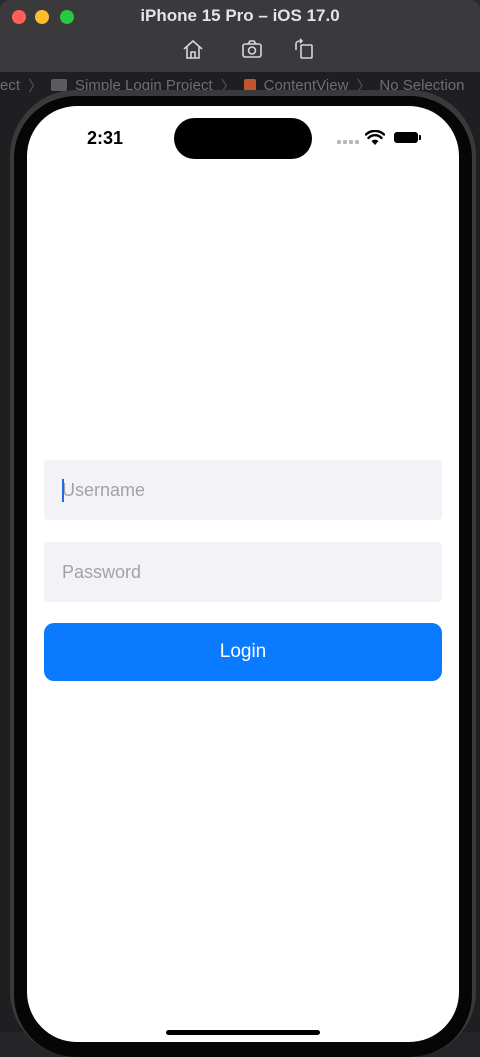 Image resolution: width=480 pixels, height=1057 pixels. What do you see at coordinates (104, 489) in the screenshot?
I see `username-placeholder: Username` at bounding box center [104, 489].